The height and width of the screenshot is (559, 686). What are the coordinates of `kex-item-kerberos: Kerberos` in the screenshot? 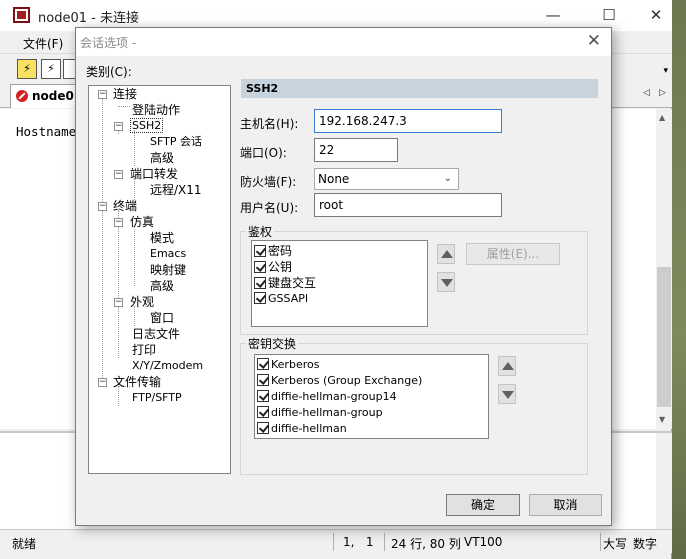 It's located at (288, 365).